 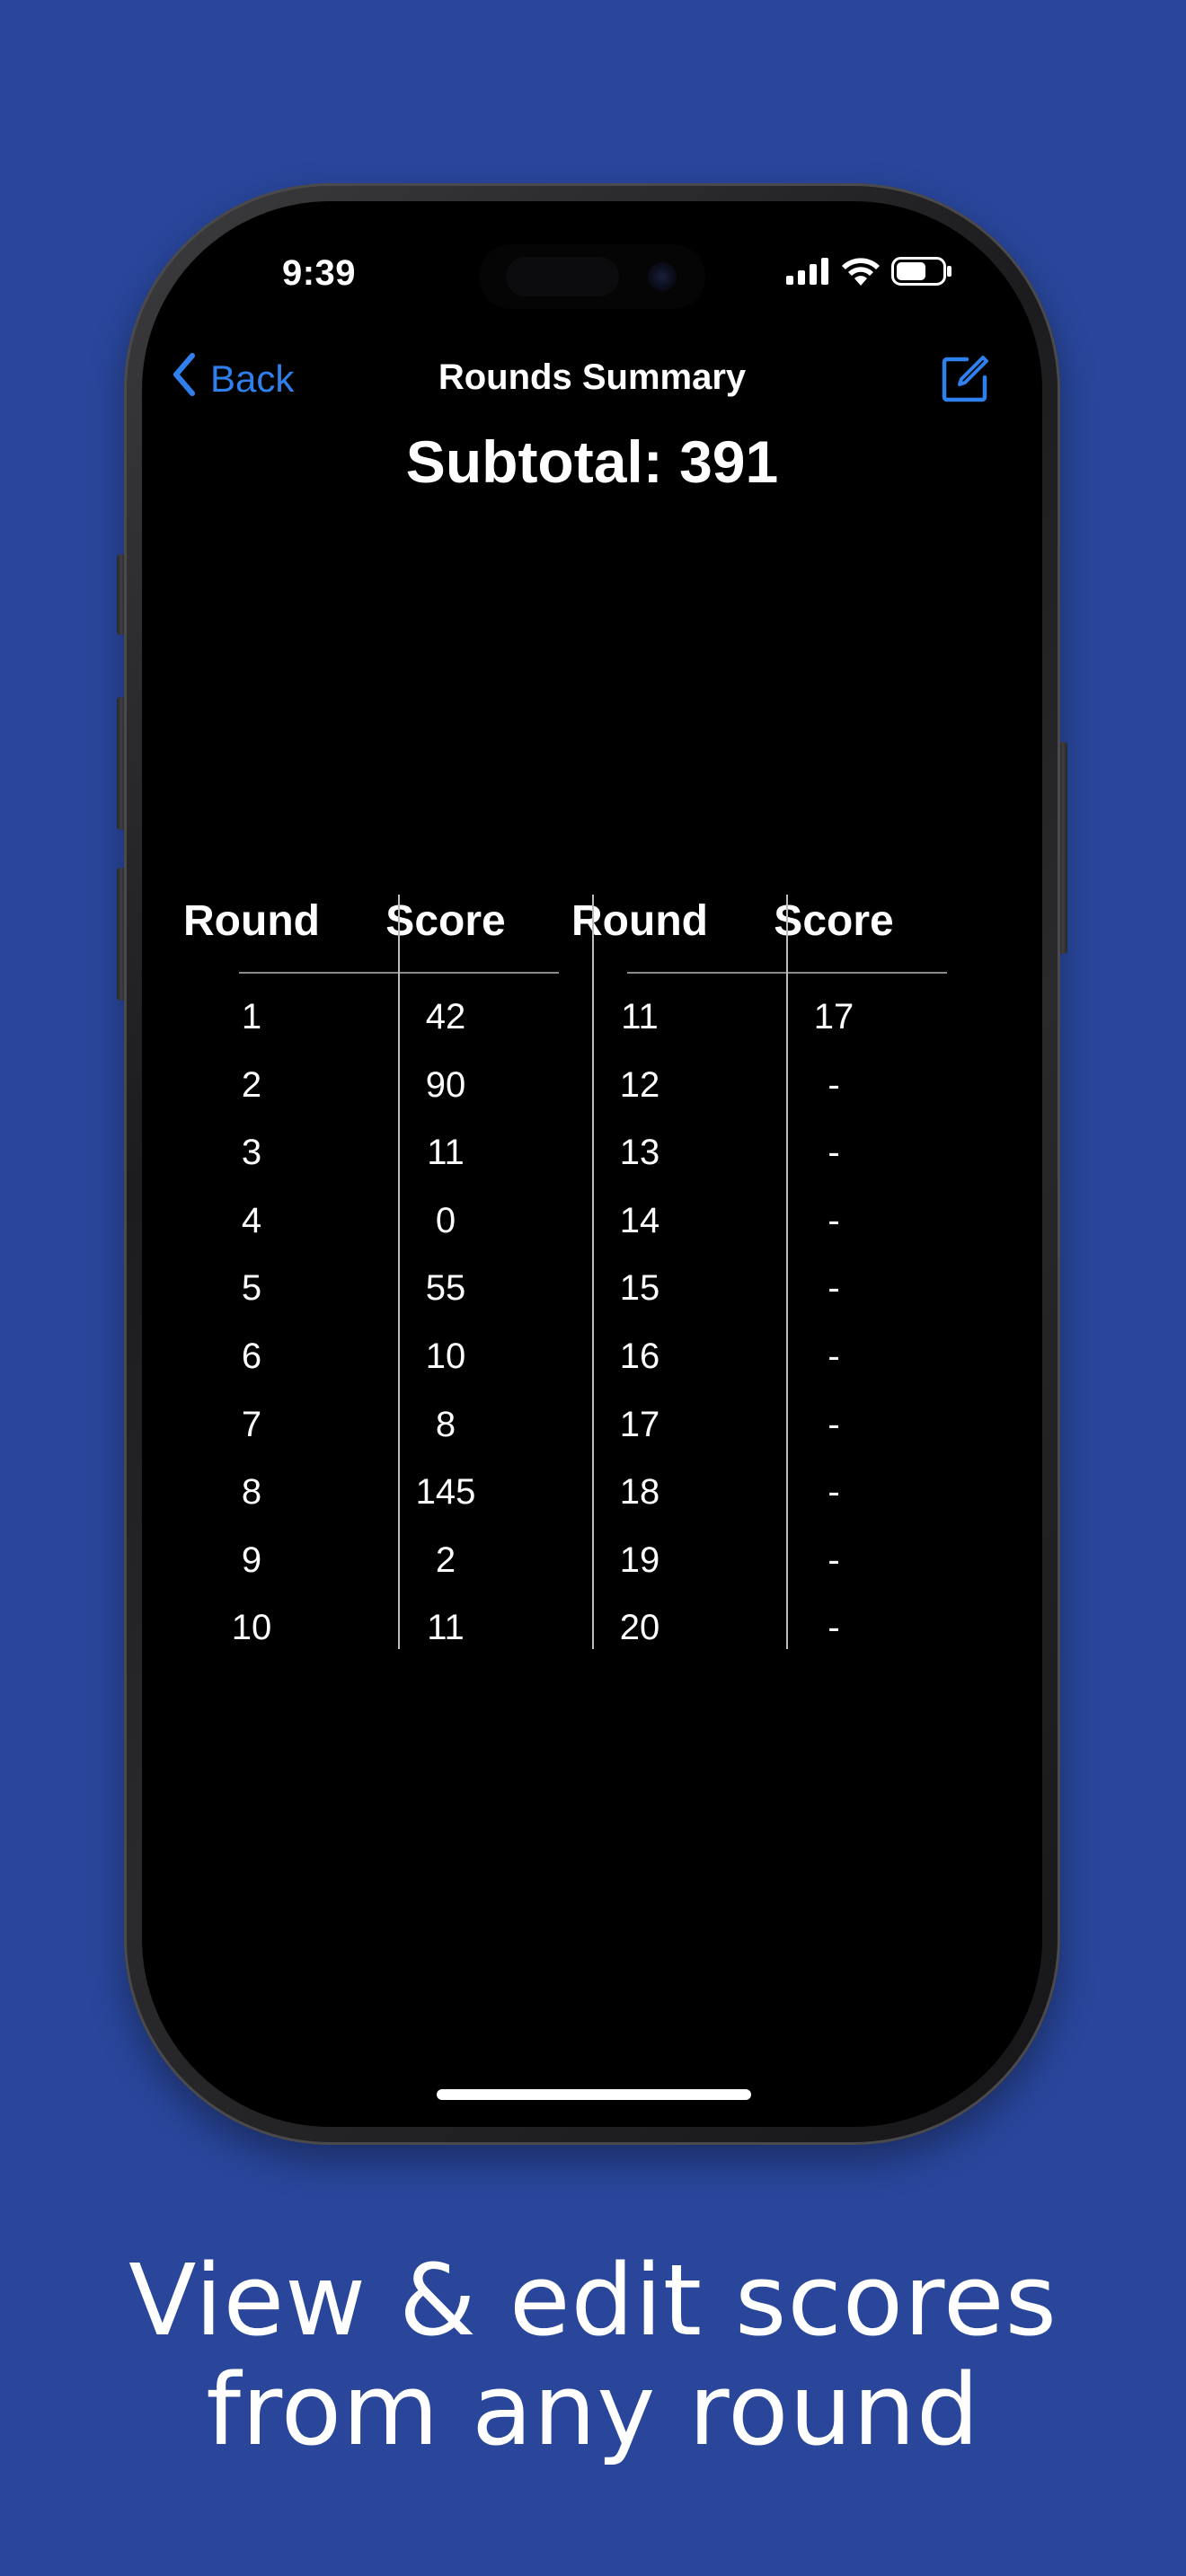 What do you see at coordinates (594, 2094) in the screenshot?
I see `home-indicator` at bounding box center [594, 2094].